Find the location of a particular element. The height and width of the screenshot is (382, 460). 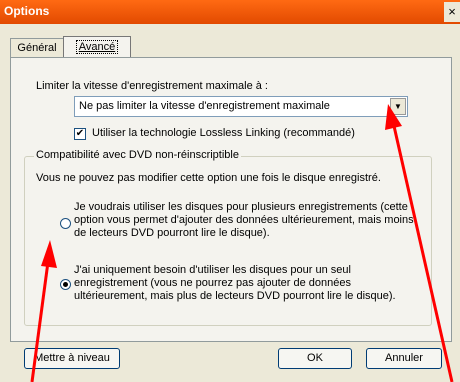

radio-multi-session is located at coordinates (65, 223).